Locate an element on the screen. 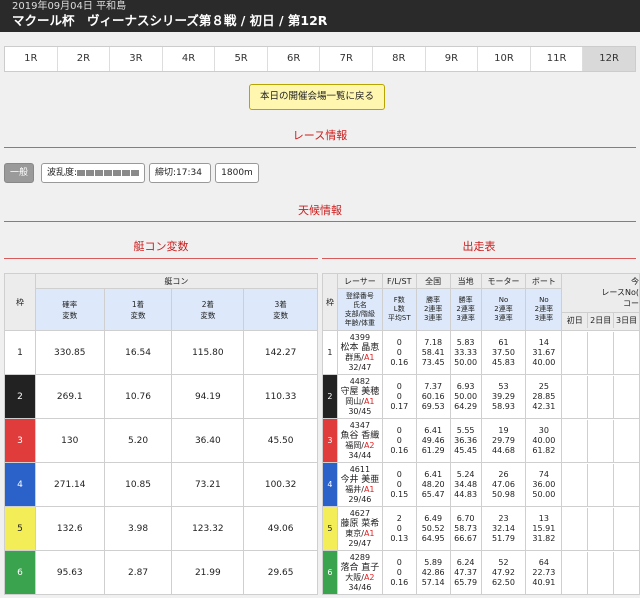  racer-cell: 4399 松本 晶恵 群馬/A1 32/47 is located at coordinates (359, 352).